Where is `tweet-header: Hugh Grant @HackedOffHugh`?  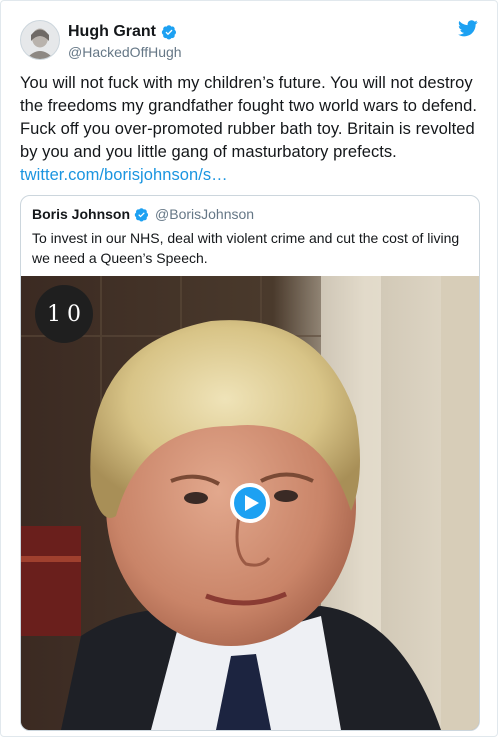 tweet-header: Hugh Grant @HackedOffHugh is located at coordinates (249, 40).